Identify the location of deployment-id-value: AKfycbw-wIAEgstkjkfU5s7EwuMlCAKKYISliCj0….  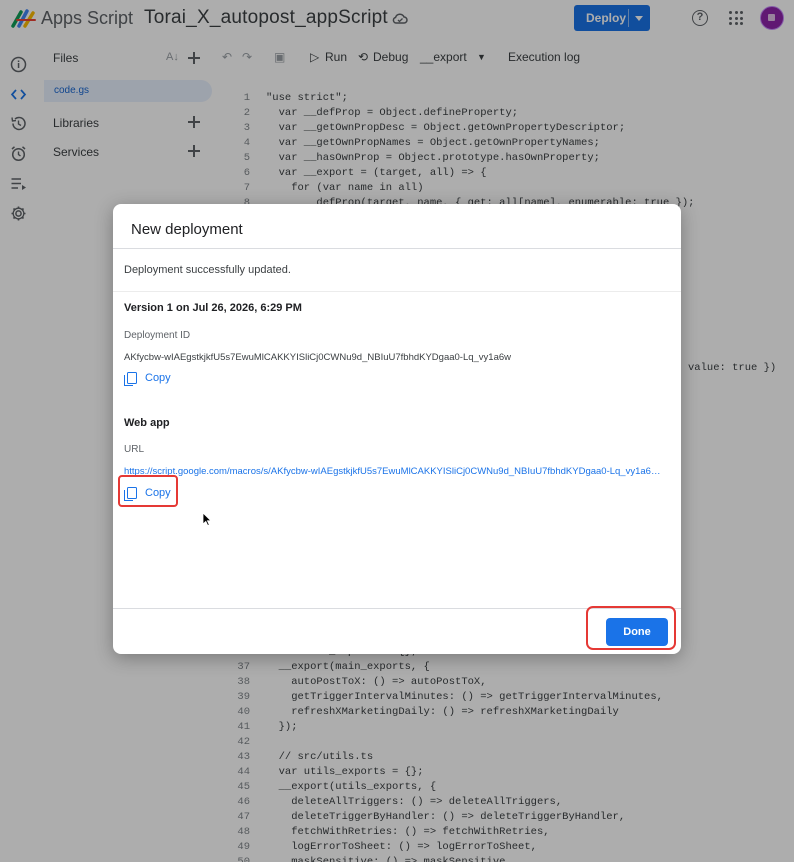
(318, 357).